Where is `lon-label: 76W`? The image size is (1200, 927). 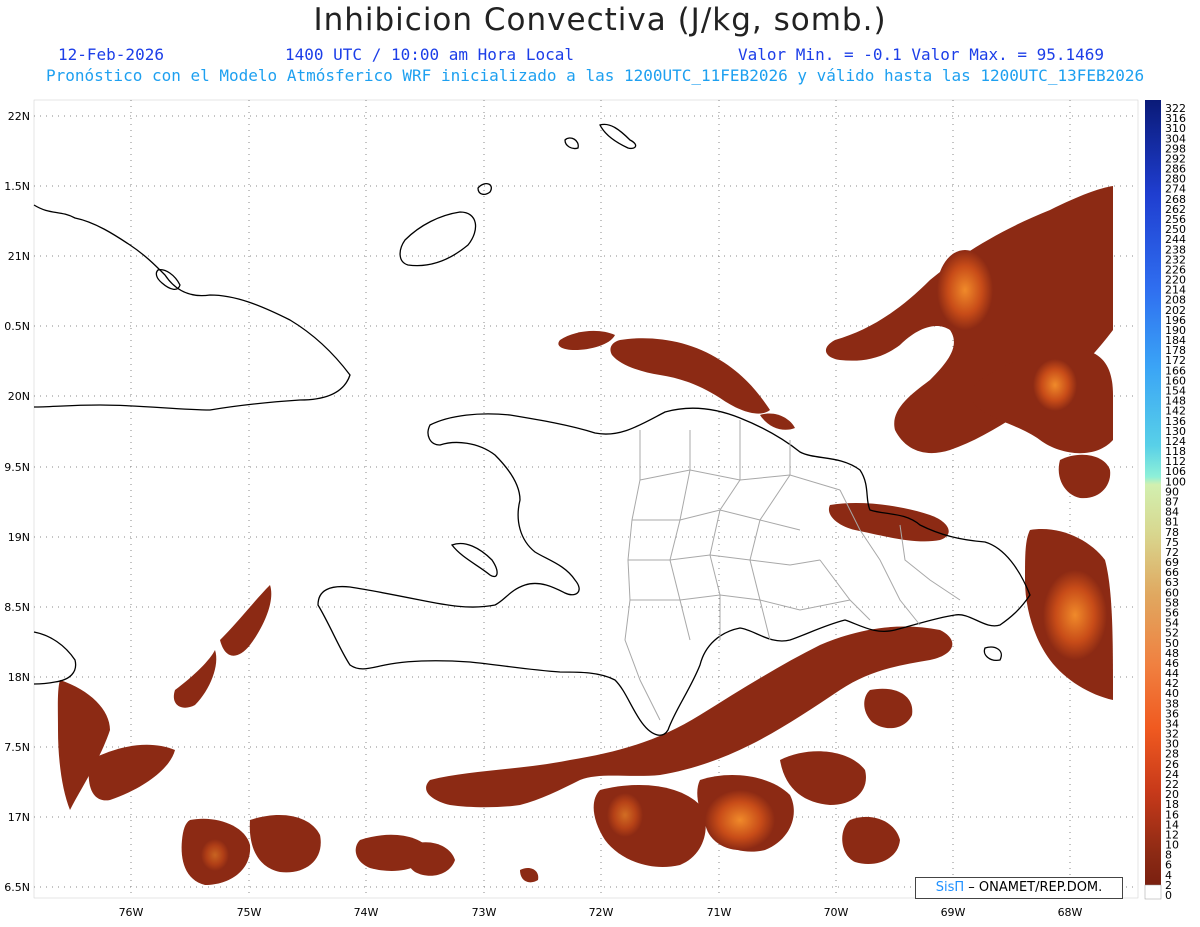
lon-label: 76W is located at coordinates (131, 912).